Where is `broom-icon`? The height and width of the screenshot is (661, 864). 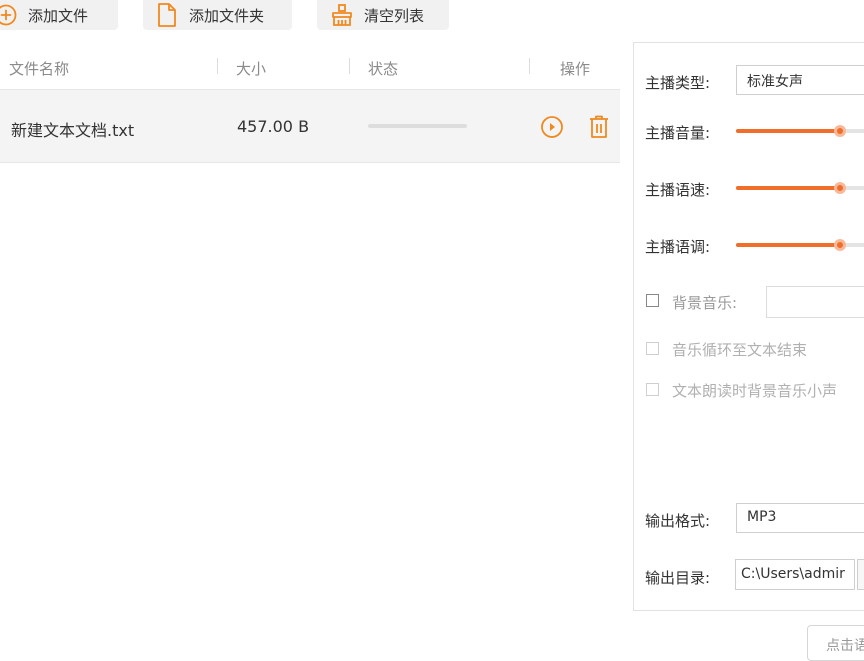 broom-icon is located at coordinates (342, 15).